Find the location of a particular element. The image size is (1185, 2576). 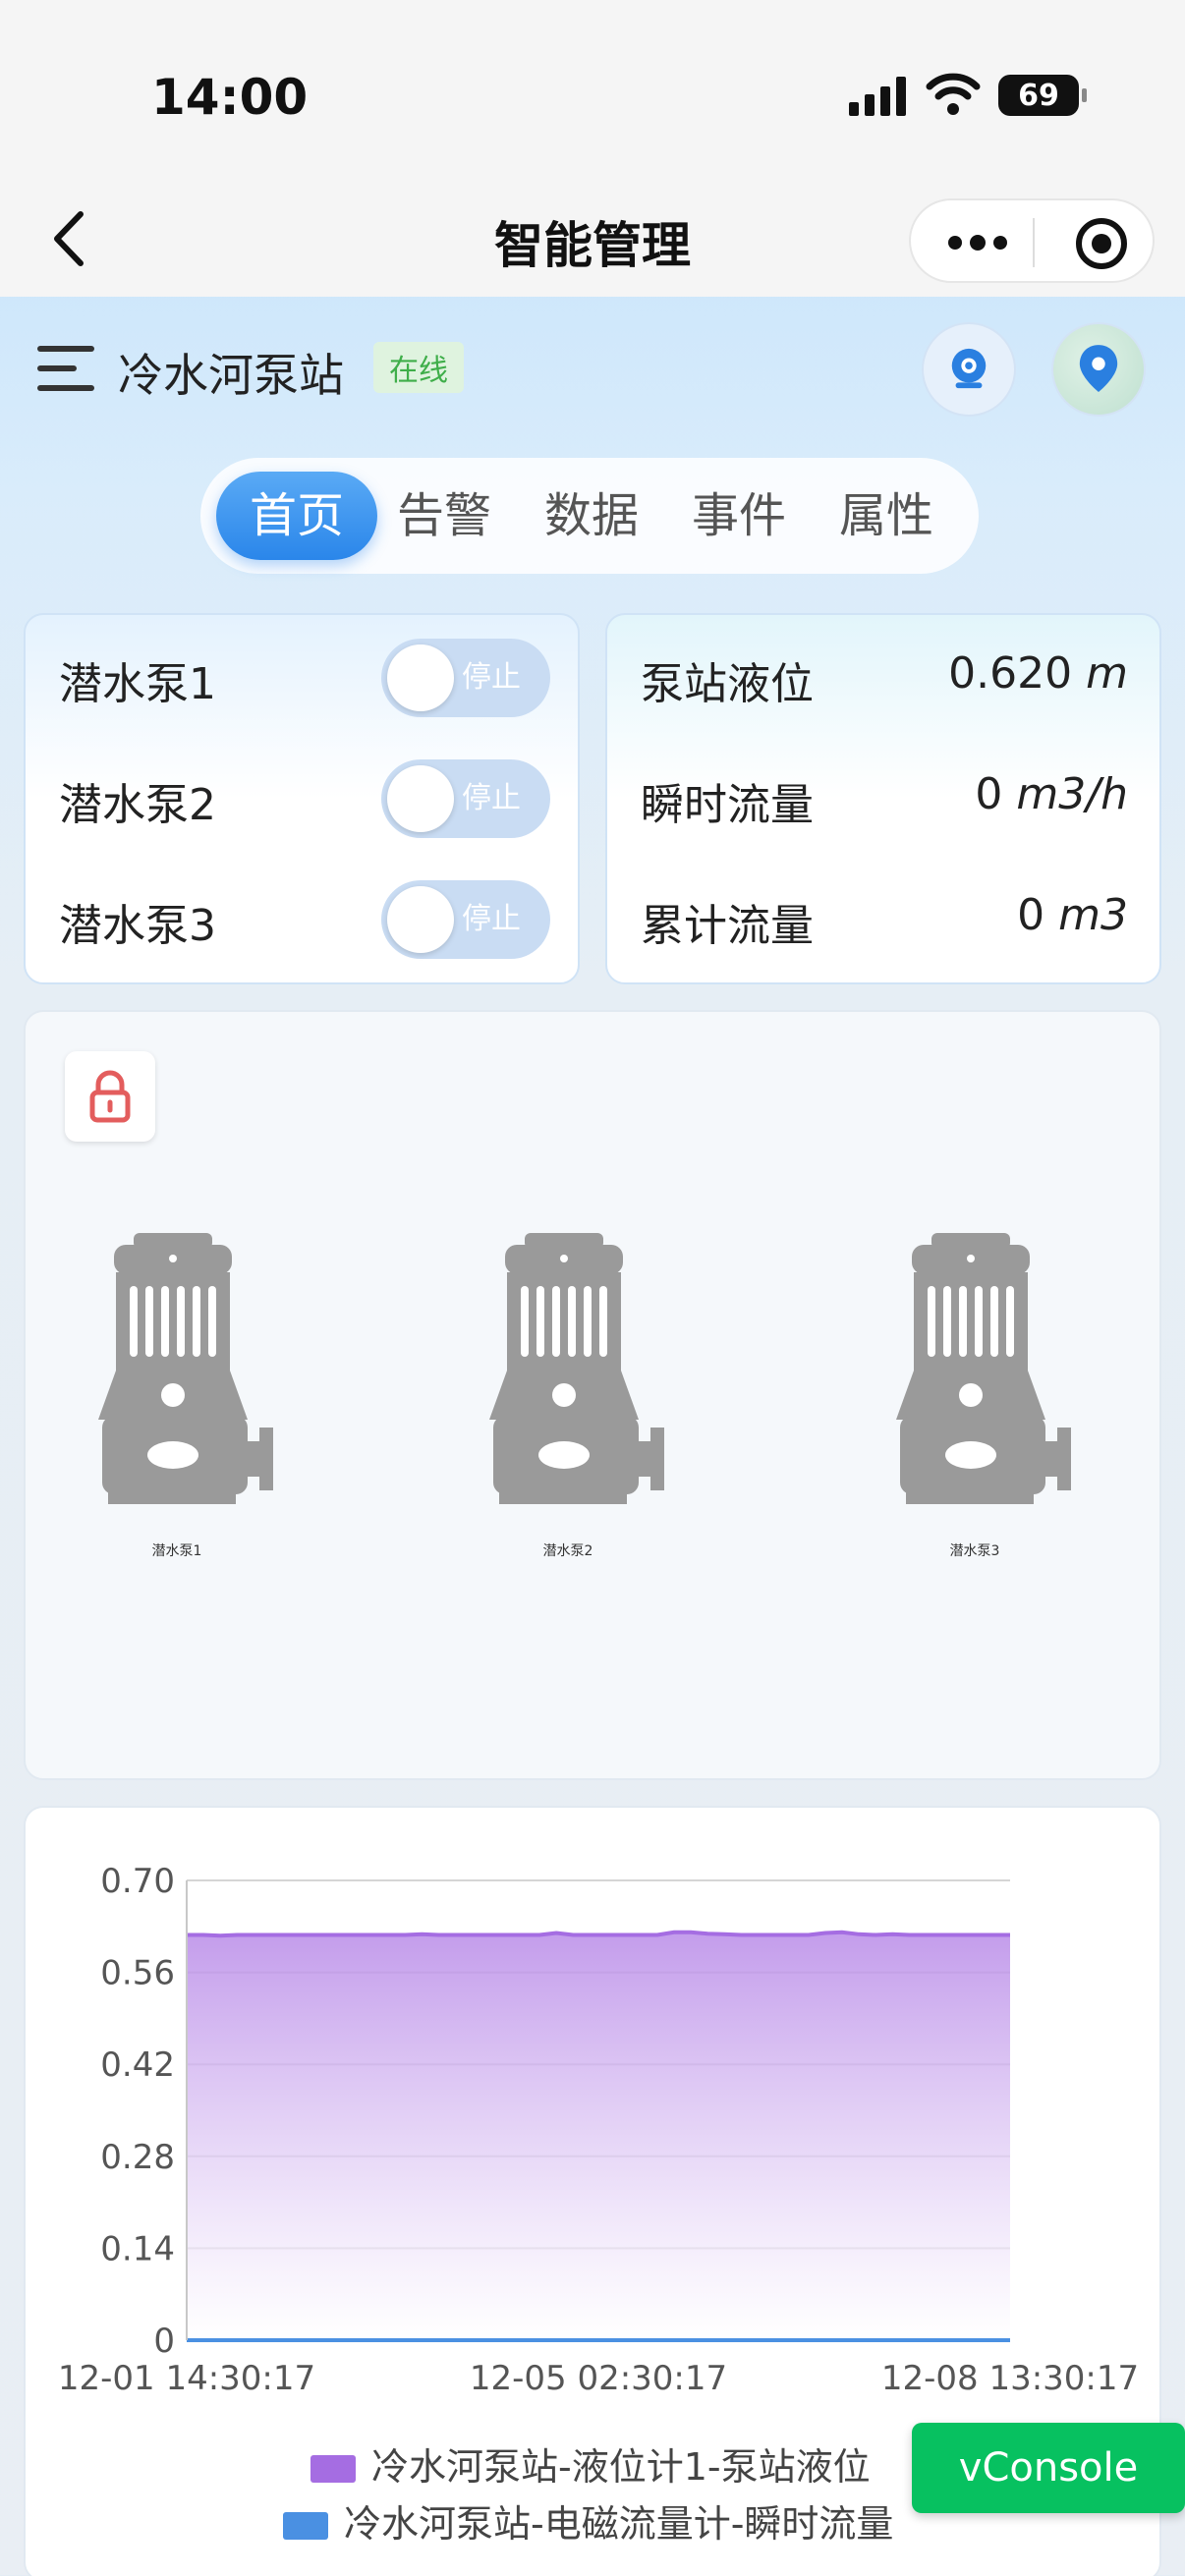

tab-bar: 首页 告警 数据 事件 属性 is located at coordinates (590, 516).